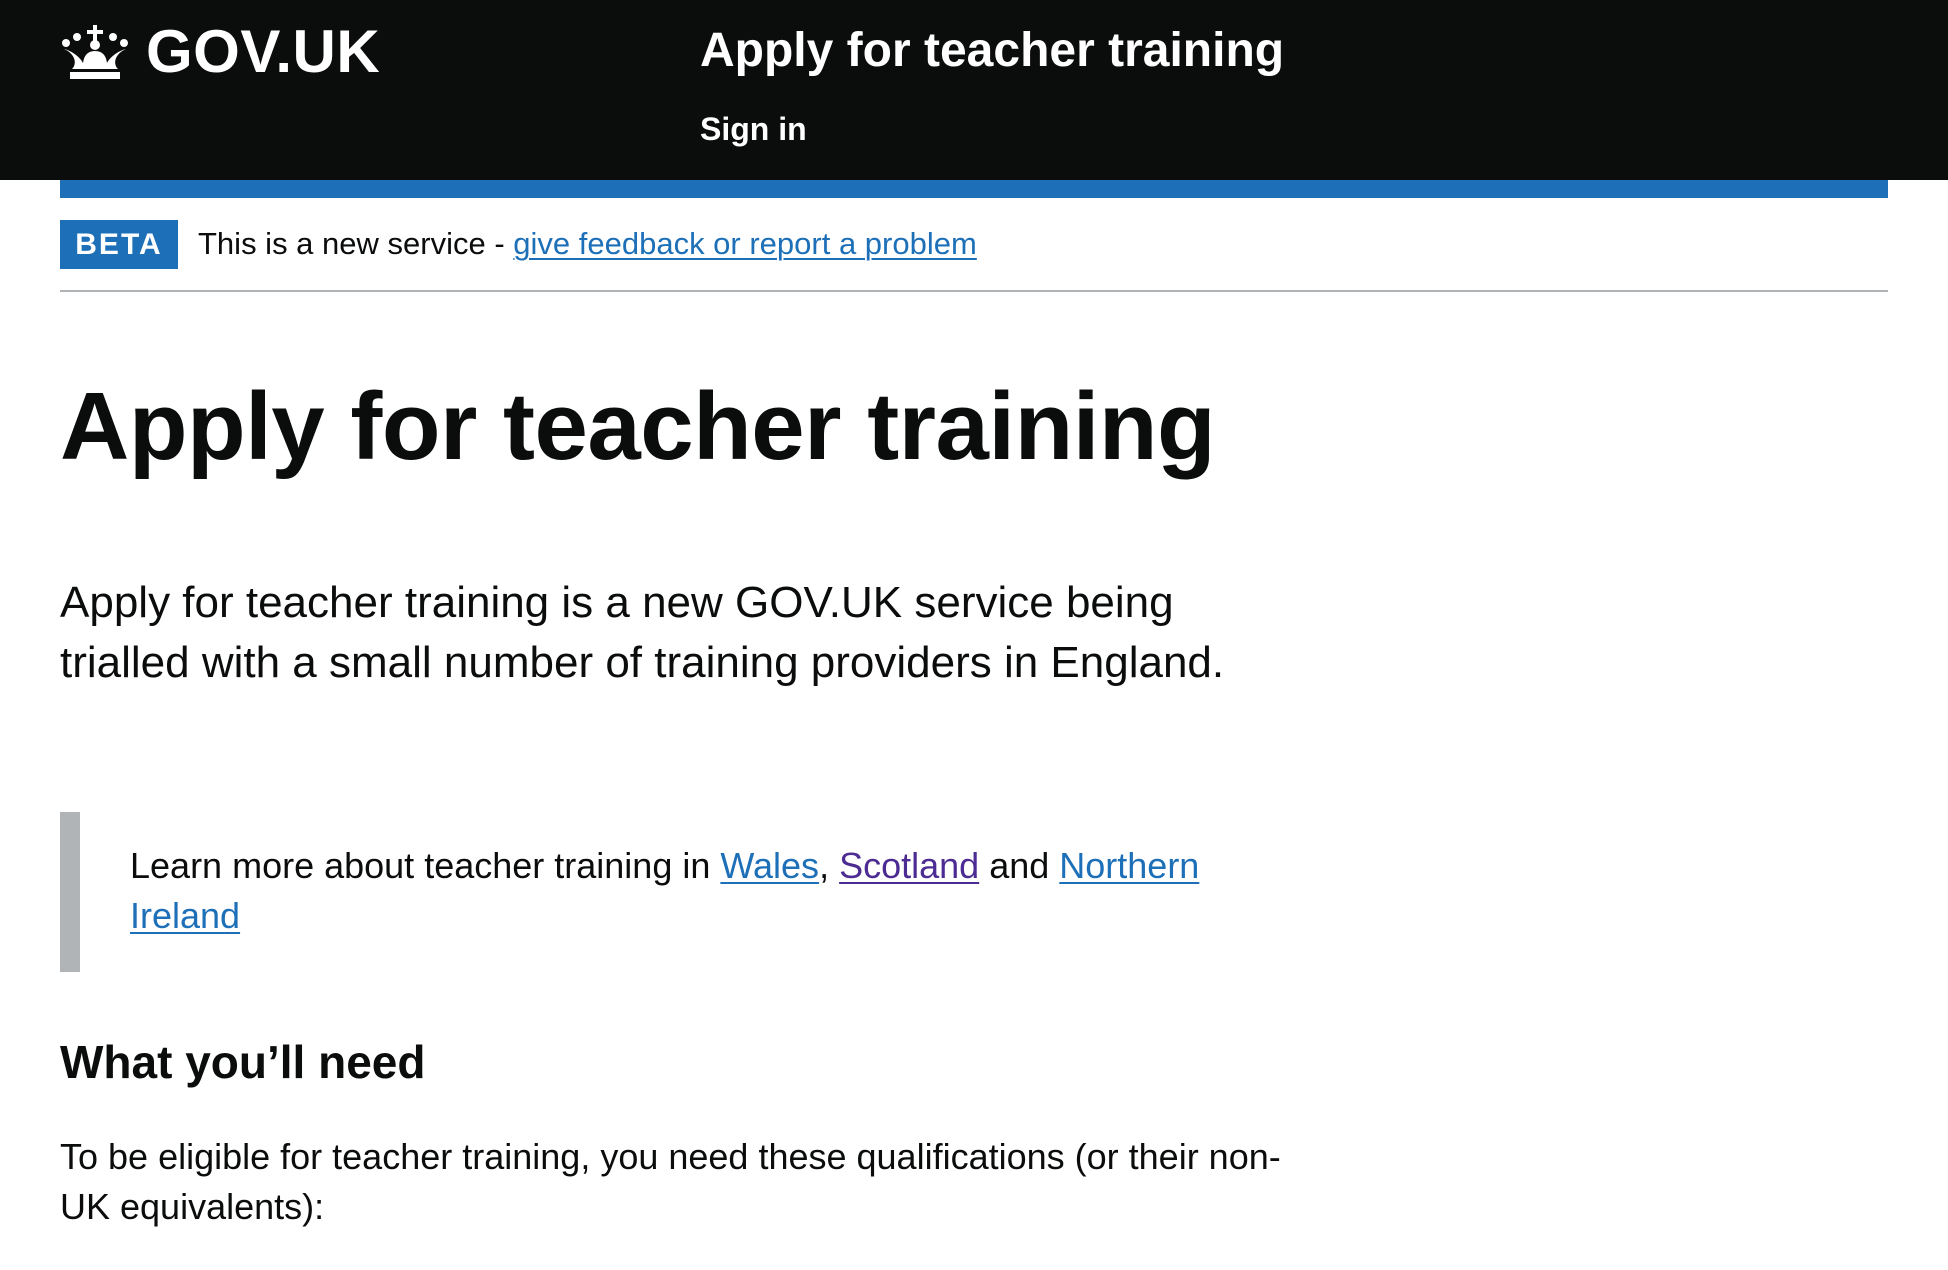 The image size is (1948, 1270). Describe the element at coordinates (974, 189) in the screenshot. I see `header-blue-bar` at that location.